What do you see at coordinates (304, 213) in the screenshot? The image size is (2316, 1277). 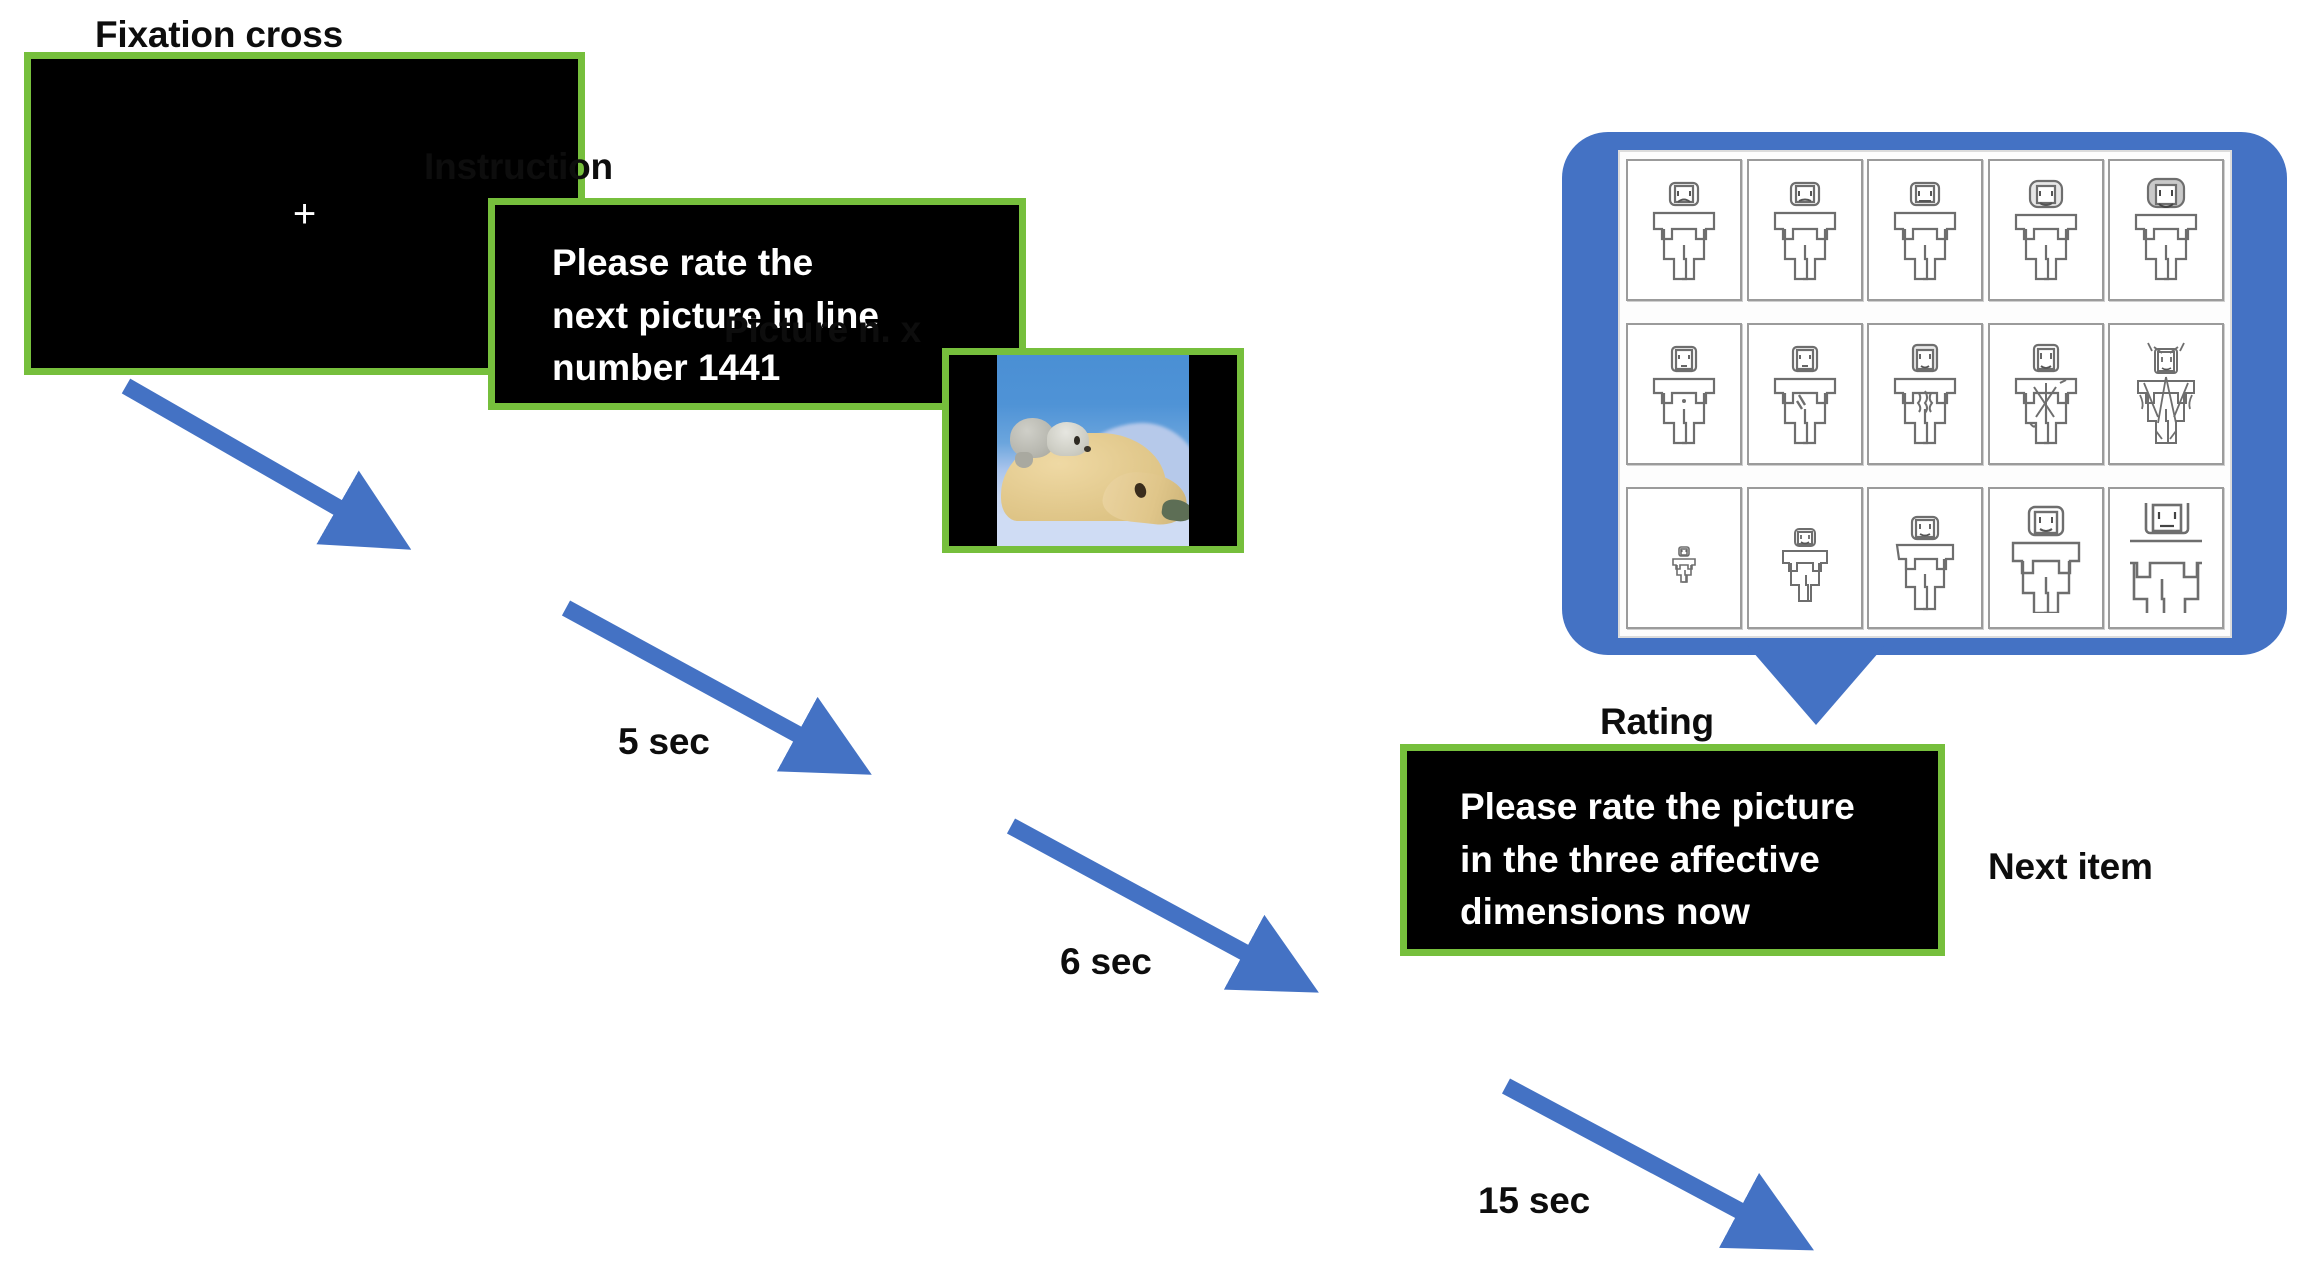 I see `fixation-cross-symbol: +` at bounding box center [304, 213].